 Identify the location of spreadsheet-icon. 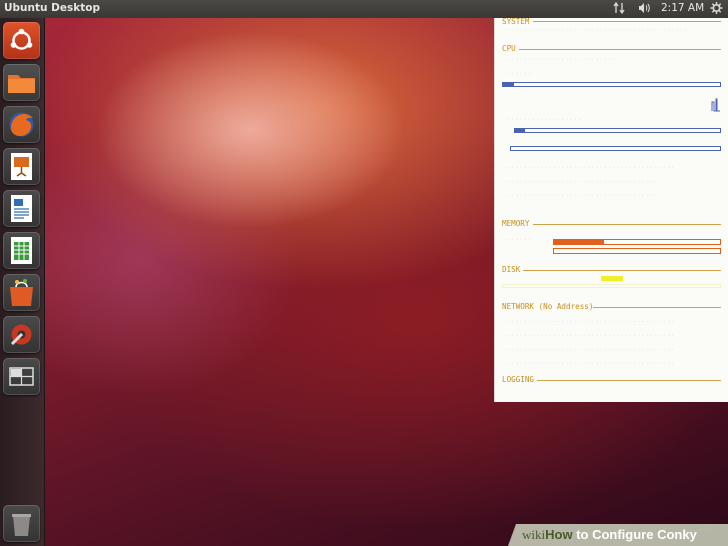
(21, 250).